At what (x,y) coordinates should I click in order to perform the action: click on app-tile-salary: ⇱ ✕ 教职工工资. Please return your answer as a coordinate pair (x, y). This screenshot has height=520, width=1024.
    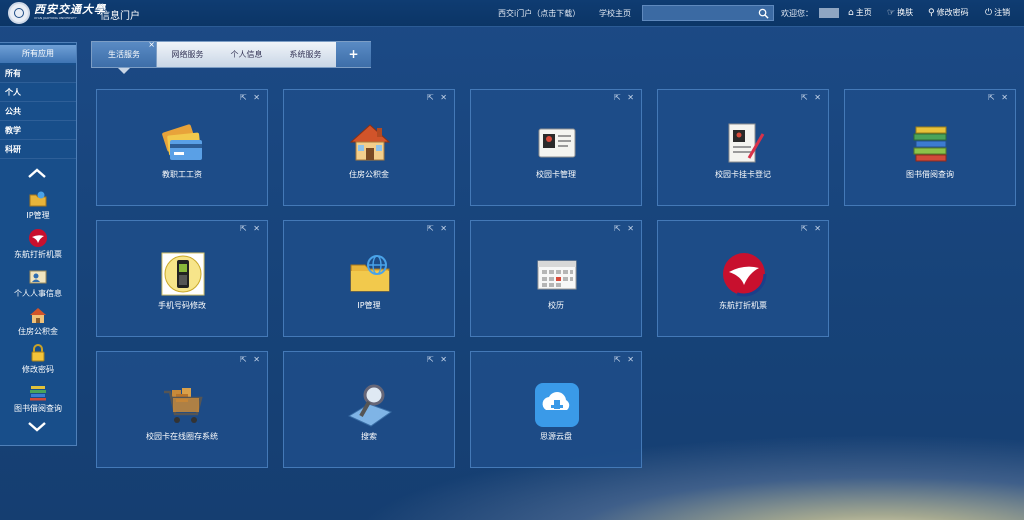
    Looking at the image, I should click on (182, 147).